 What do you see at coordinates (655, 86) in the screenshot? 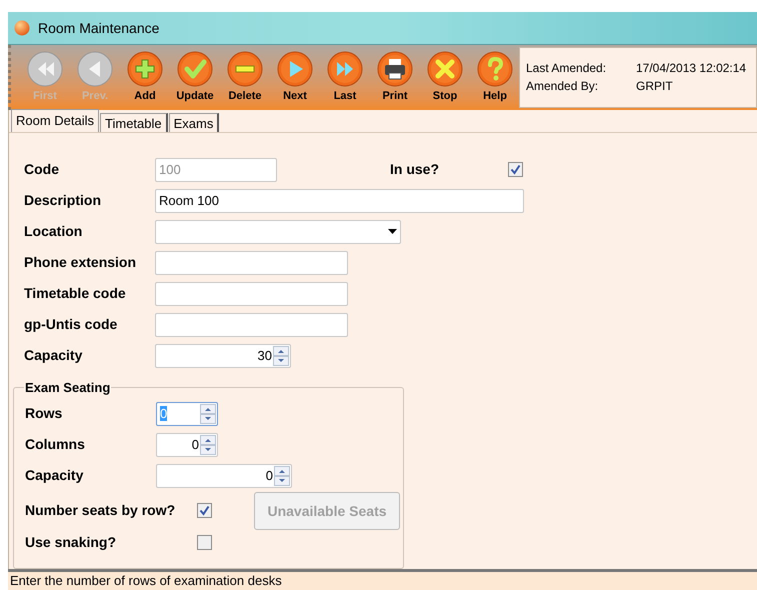
I see `amended-by-value: GRPIT` at bounding box center [655, 86].